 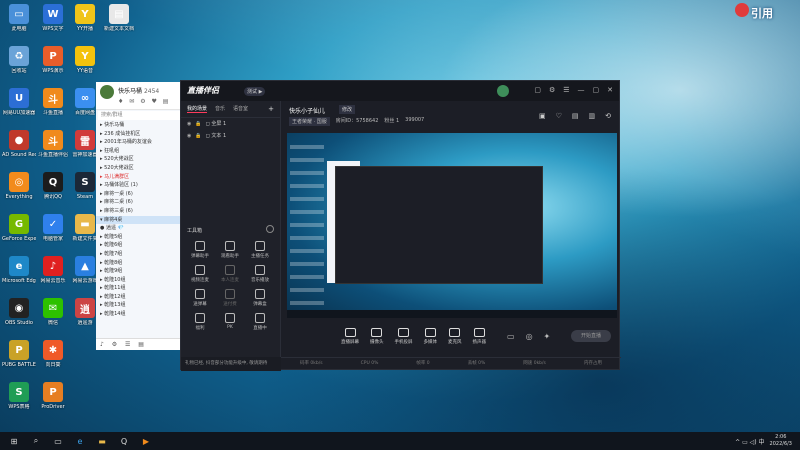 I want to click on windows-start-icon: ⊞, so click(x=14, y=441).